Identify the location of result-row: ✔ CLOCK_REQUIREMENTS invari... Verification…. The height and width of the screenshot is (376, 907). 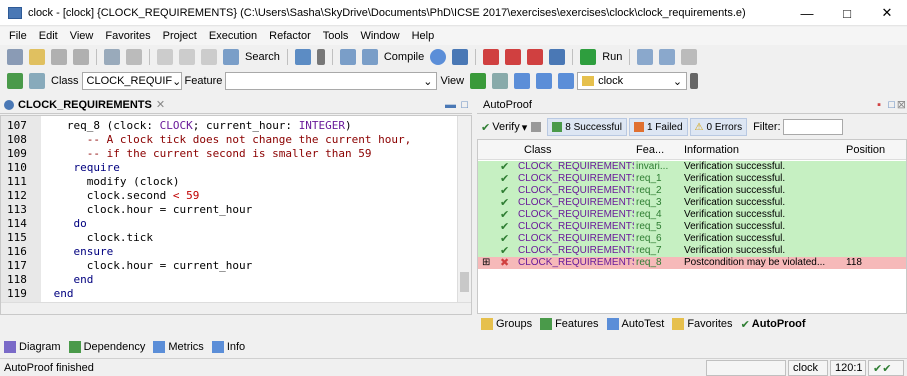
(692, 167).